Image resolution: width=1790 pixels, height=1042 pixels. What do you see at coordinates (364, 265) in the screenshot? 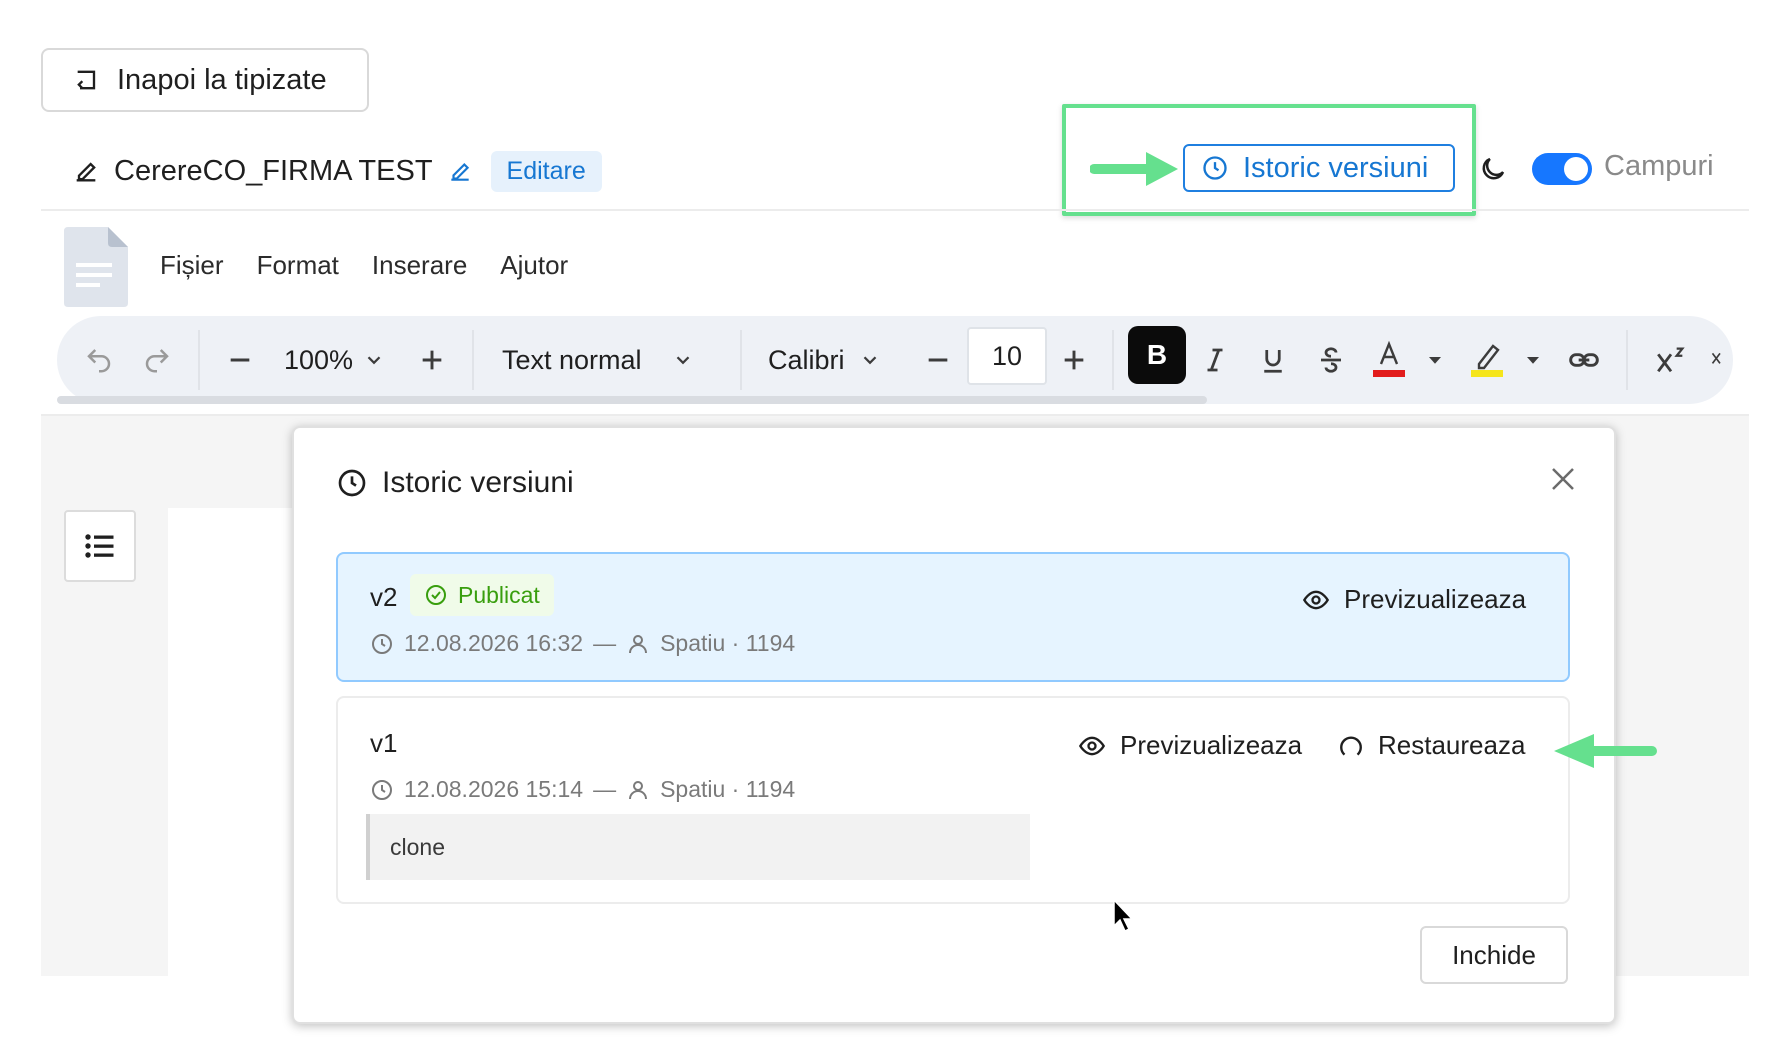
I see `menu-bar: Fișier Format Inserare Ajutor` at bounding box center [364, 265].